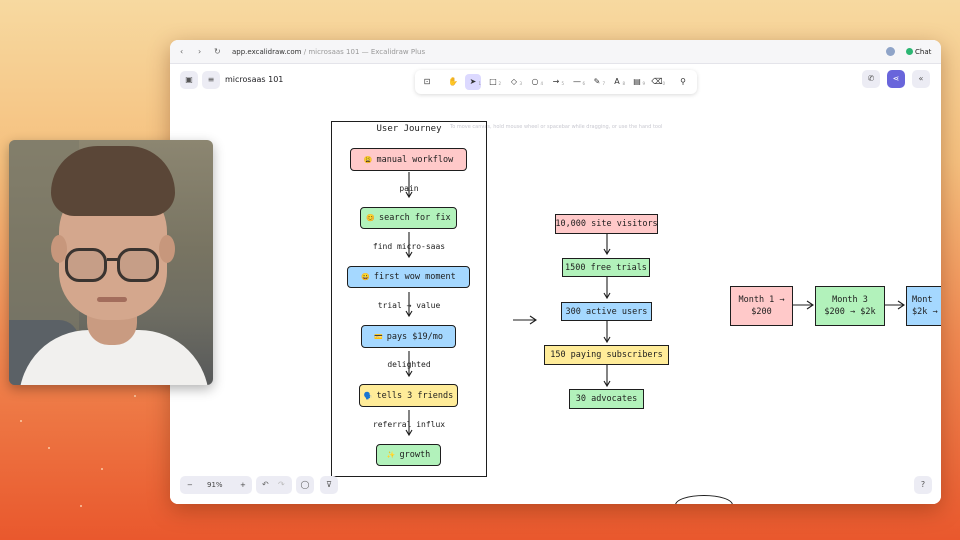 Image resolution: width=960 pixels, height=540 pixels. I want to click on funnel-node: 1500 free trials, so click(606, 267).